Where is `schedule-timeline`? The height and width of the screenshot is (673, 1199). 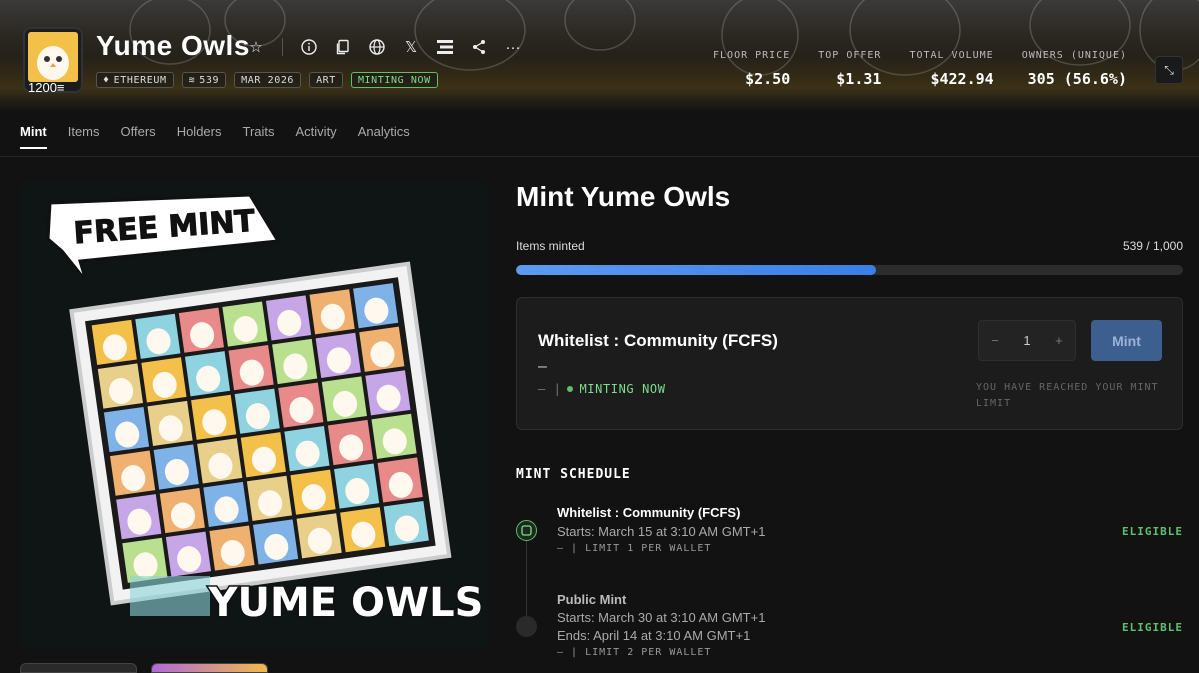
schedule-timeline is located at coordinates (526, 581).